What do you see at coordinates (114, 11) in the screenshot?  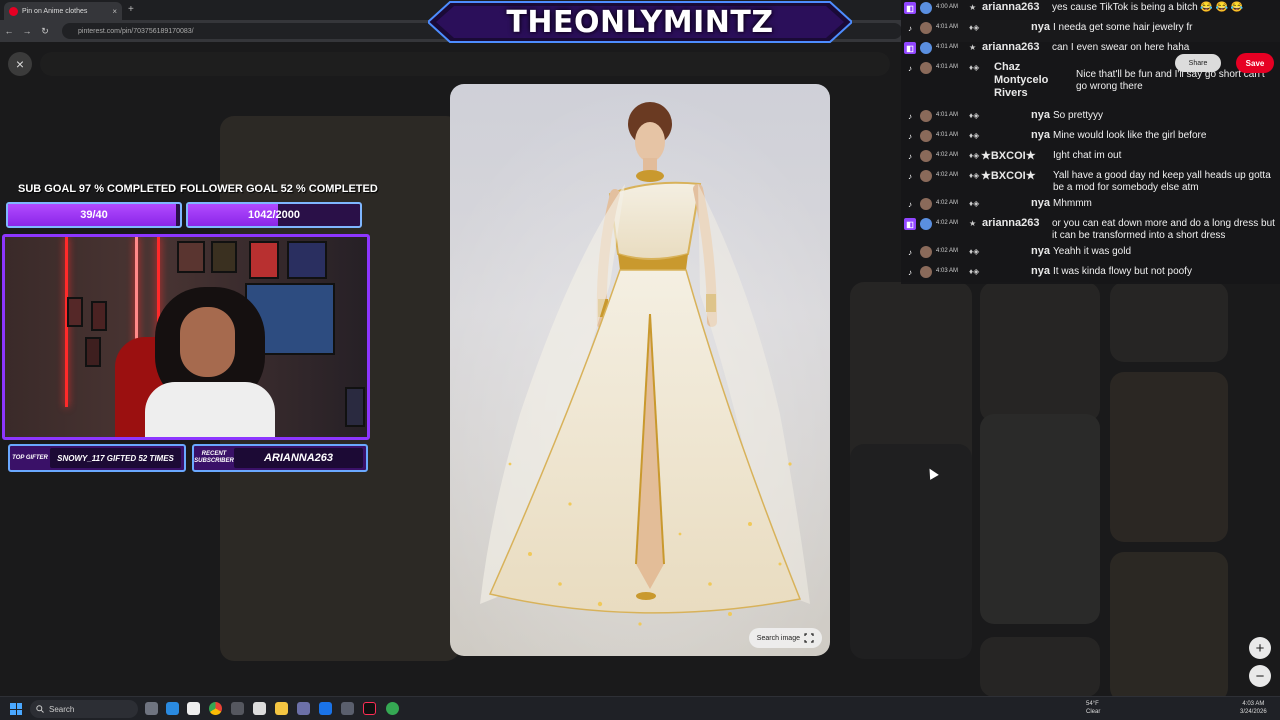 I see `tab-close-icon: ×` at bounding box center [114, 11].